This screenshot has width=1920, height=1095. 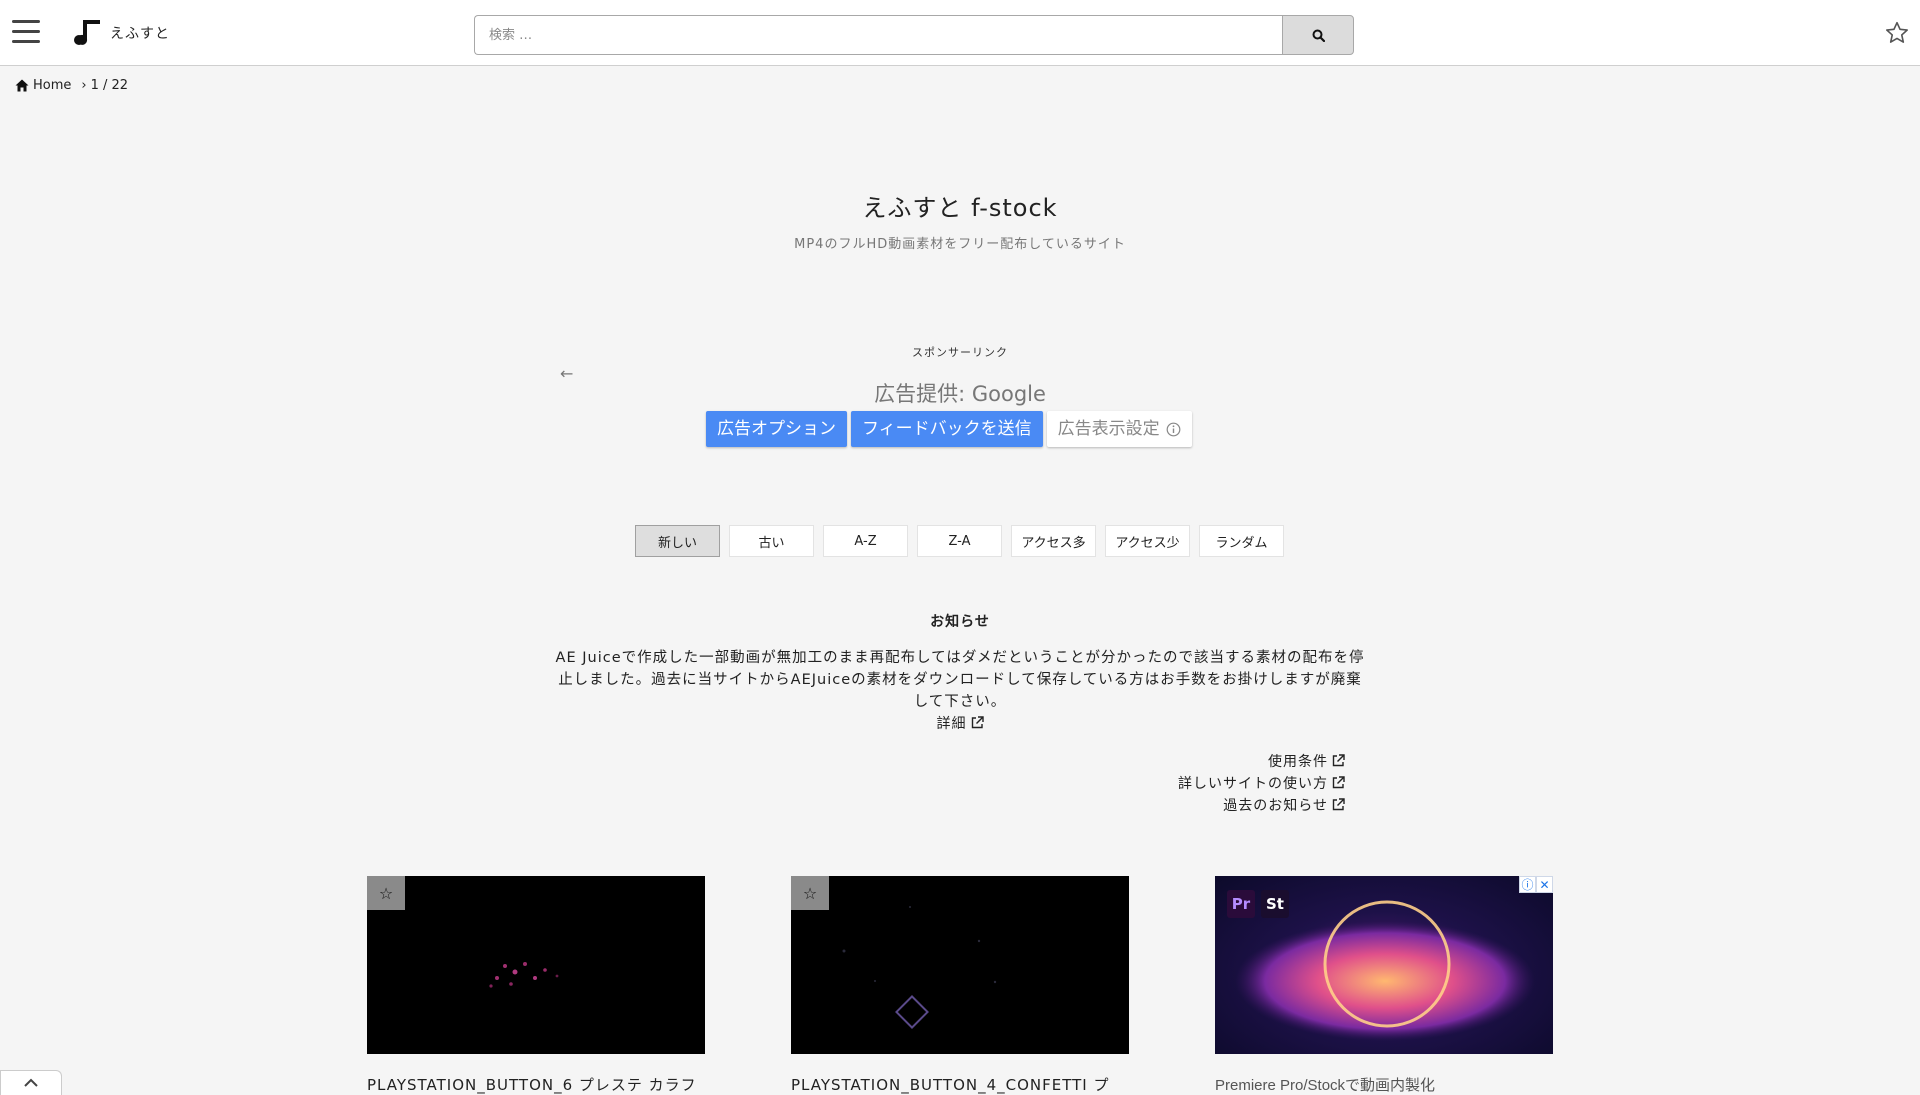 What do you see at coordinates (960, 208) in the screenshot?
I see `site-title: えふすと f-stock` at bounding box center [960, 208].